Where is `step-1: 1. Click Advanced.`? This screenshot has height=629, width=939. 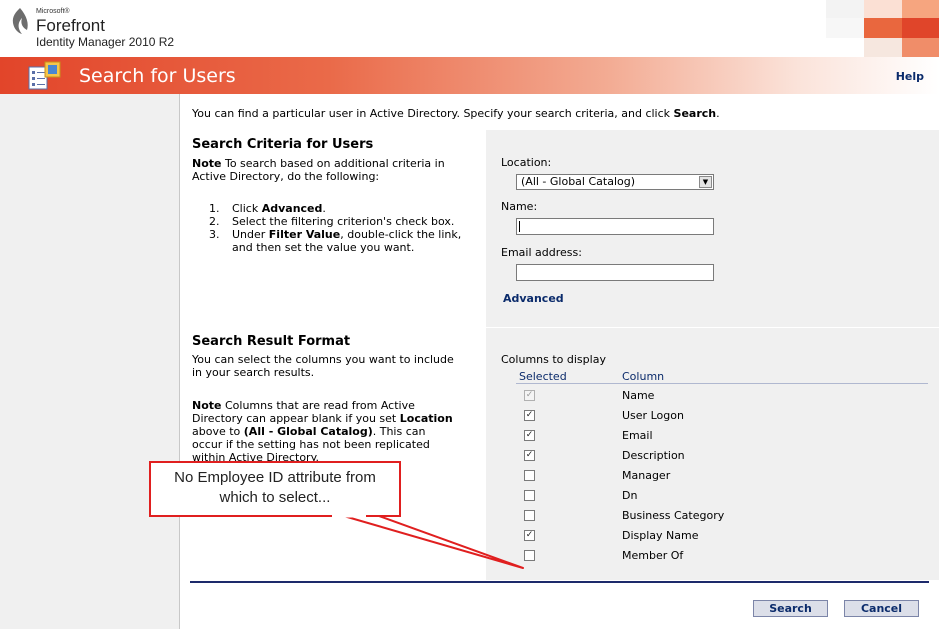
step-1: 1. Click Advanced. is located at coordinates (335, 208).